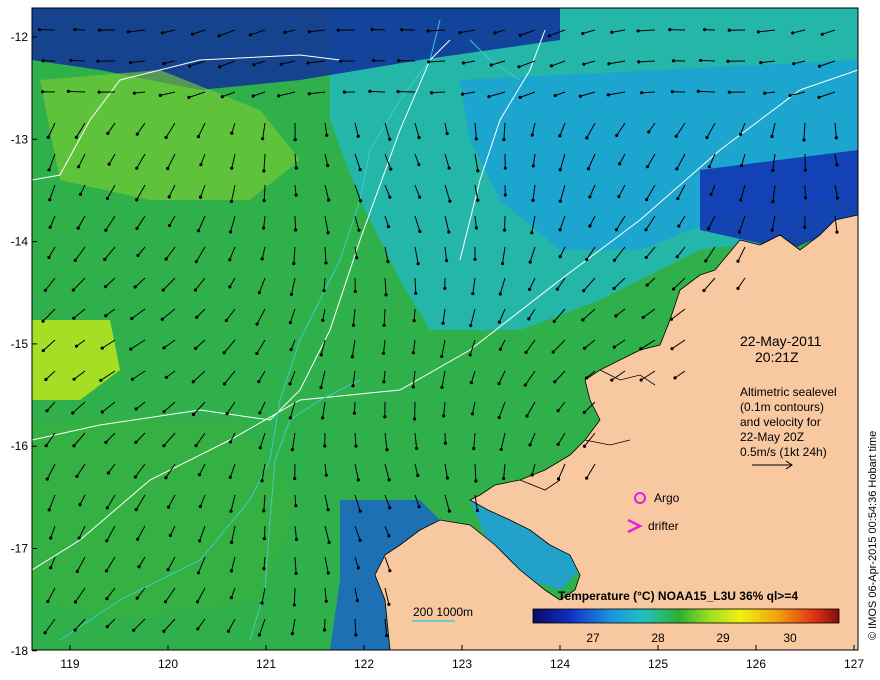 This screenshot has height=680, width=880. What do you see at coordinates (782, 407) in the screenshot?
I see `description-line: (0.1m contours)` at bounding box center [782, 407].